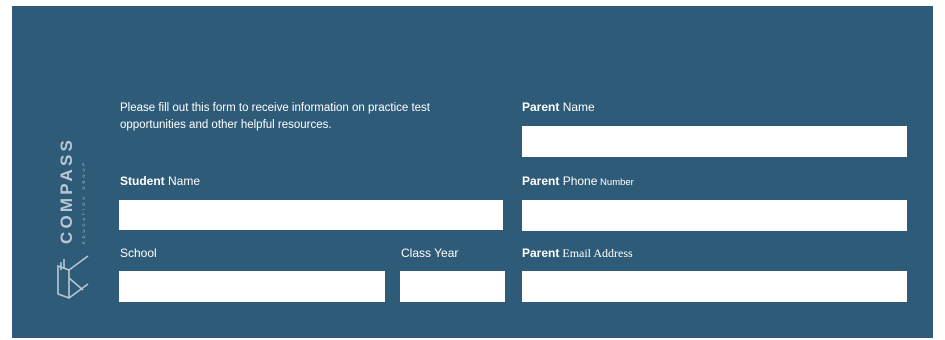 This screenshot has width=945, height=340. What do you see at coordinates (714, 286) in the screenshot?
I see `parent-email-input` at bounding box center [714, 286].